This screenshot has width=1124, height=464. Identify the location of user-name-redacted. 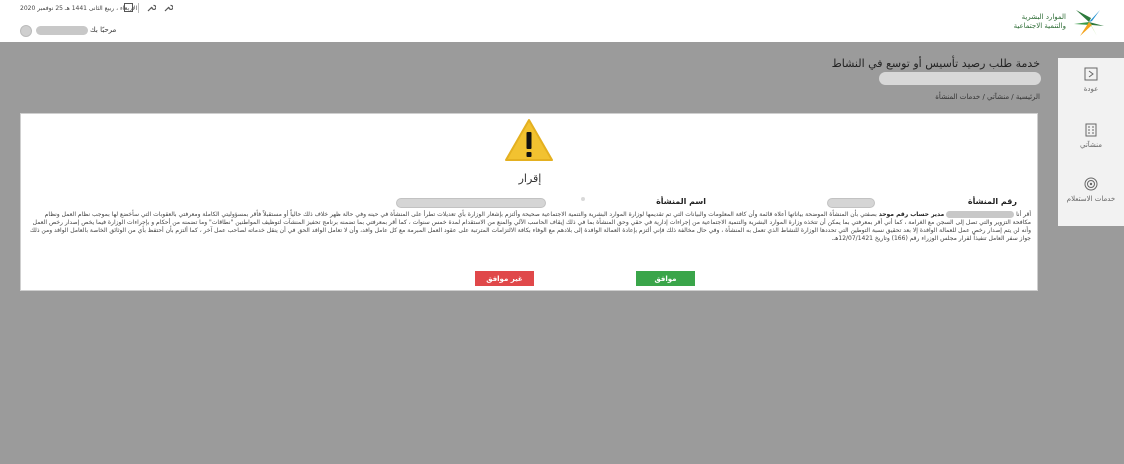
(62, 30).